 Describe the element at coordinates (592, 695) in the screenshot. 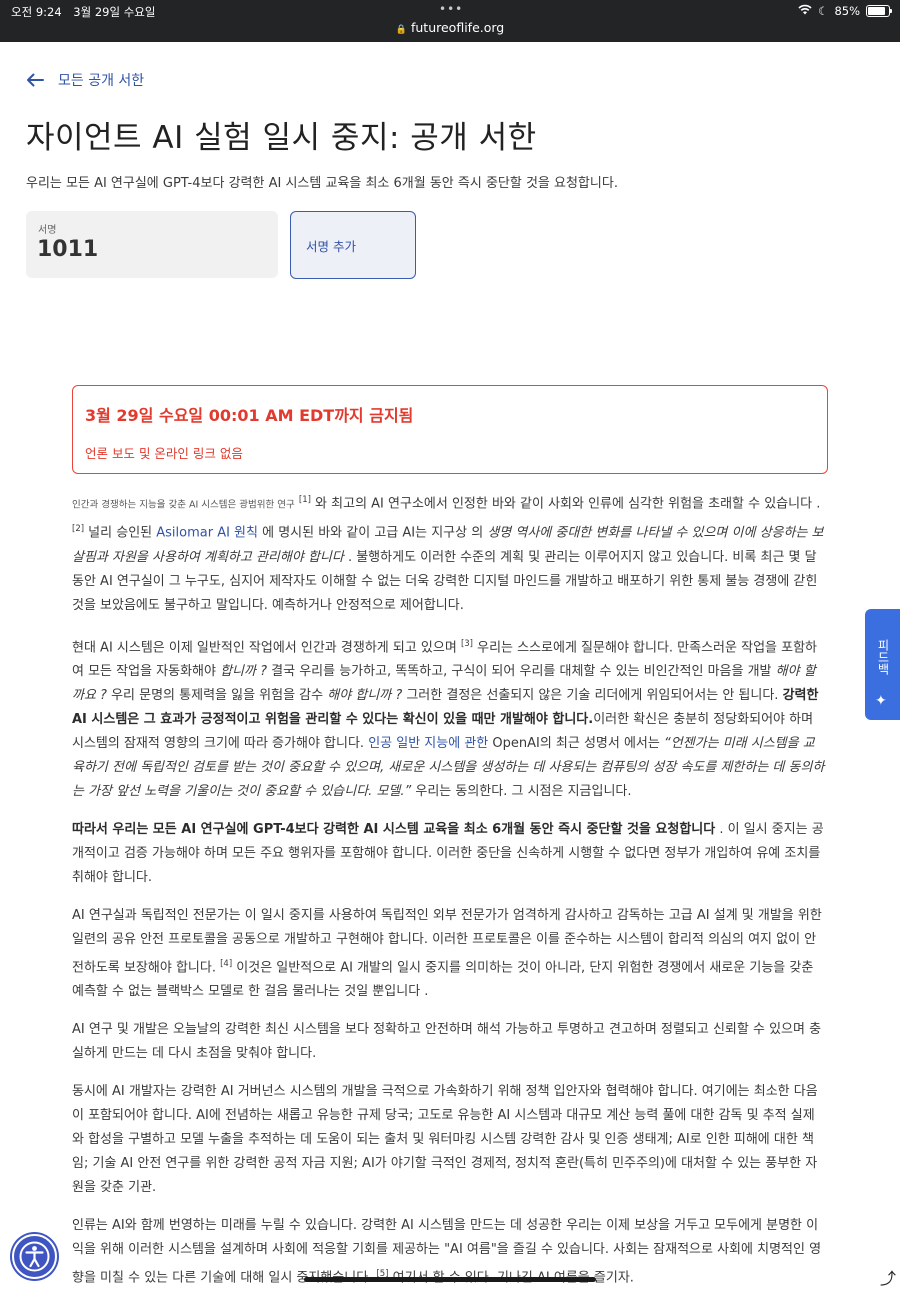

I see `text-span: 그러한 결정은 선출되지 않은 기술 리더에게 위임되어서는 안 됩니다.` at that location.